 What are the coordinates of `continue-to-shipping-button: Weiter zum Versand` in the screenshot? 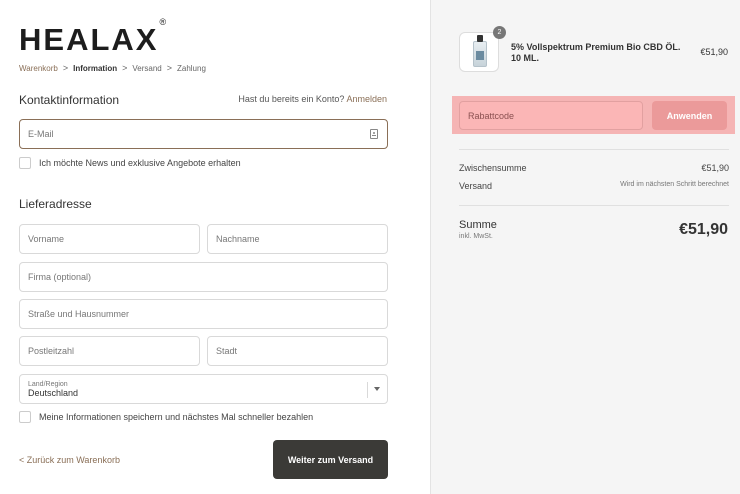 It's located at (330, 459).